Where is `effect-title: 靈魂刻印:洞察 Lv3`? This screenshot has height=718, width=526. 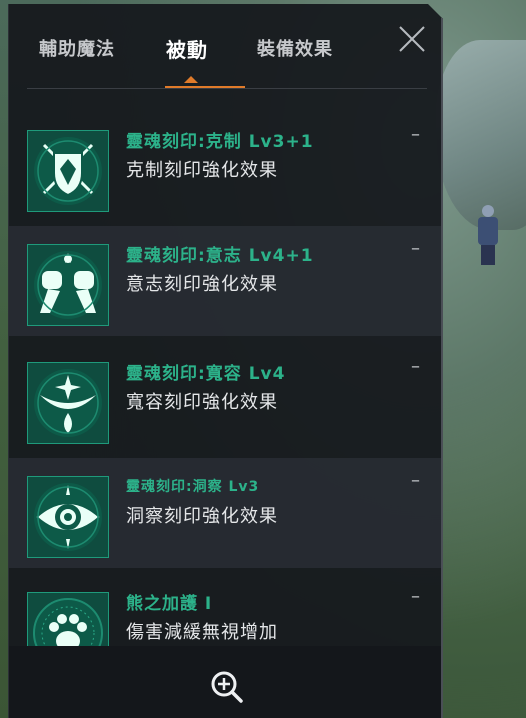 effect-title: 靈魂刻印:洞察 Lv3 is located at coordinates (193, 487).